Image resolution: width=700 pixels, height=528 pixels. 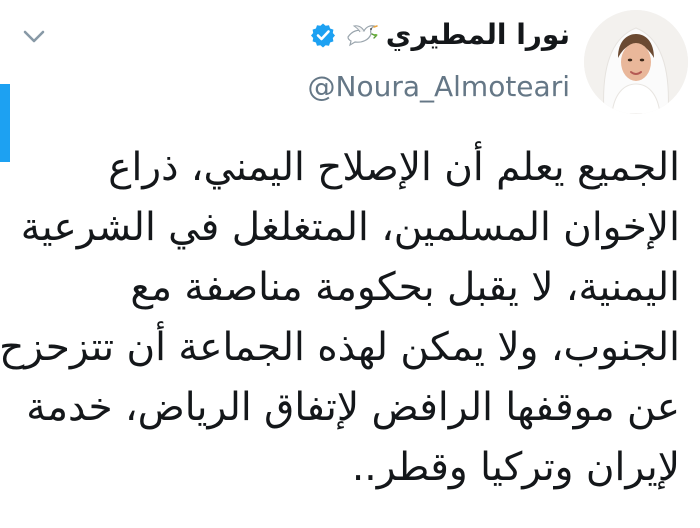 I want to click on display-name: نورا المطيري, so click(x=477, y=34).